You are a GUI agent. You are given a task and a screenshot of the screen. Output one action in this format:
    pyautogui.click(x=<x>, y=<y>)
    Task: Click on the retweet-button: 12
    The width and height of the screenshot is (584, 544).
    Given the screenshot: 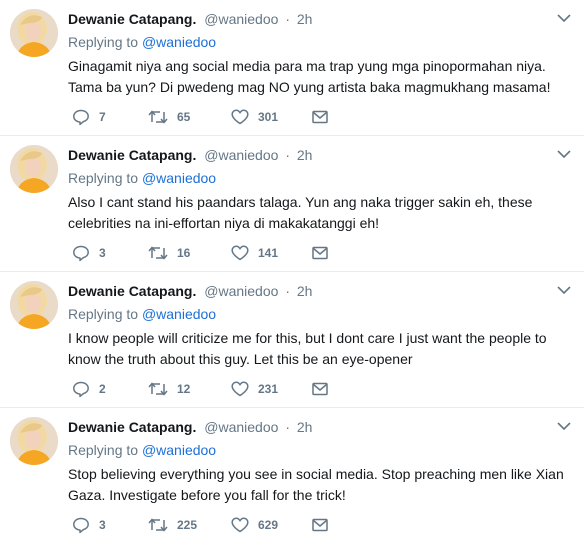 What is the action you would take?
    pyautogui.click(x=169, y=389)
    